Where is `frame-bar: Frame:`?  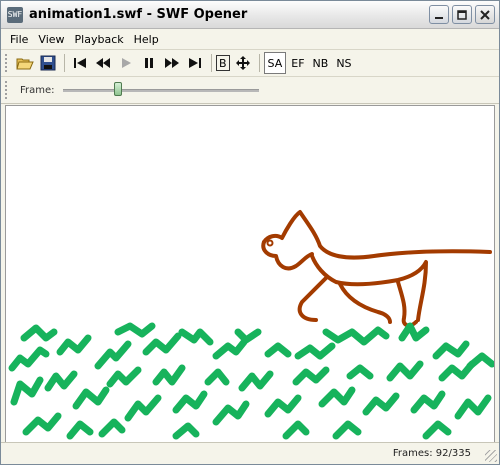
frame-bar: Frame: is located at coordinates (250, 90).